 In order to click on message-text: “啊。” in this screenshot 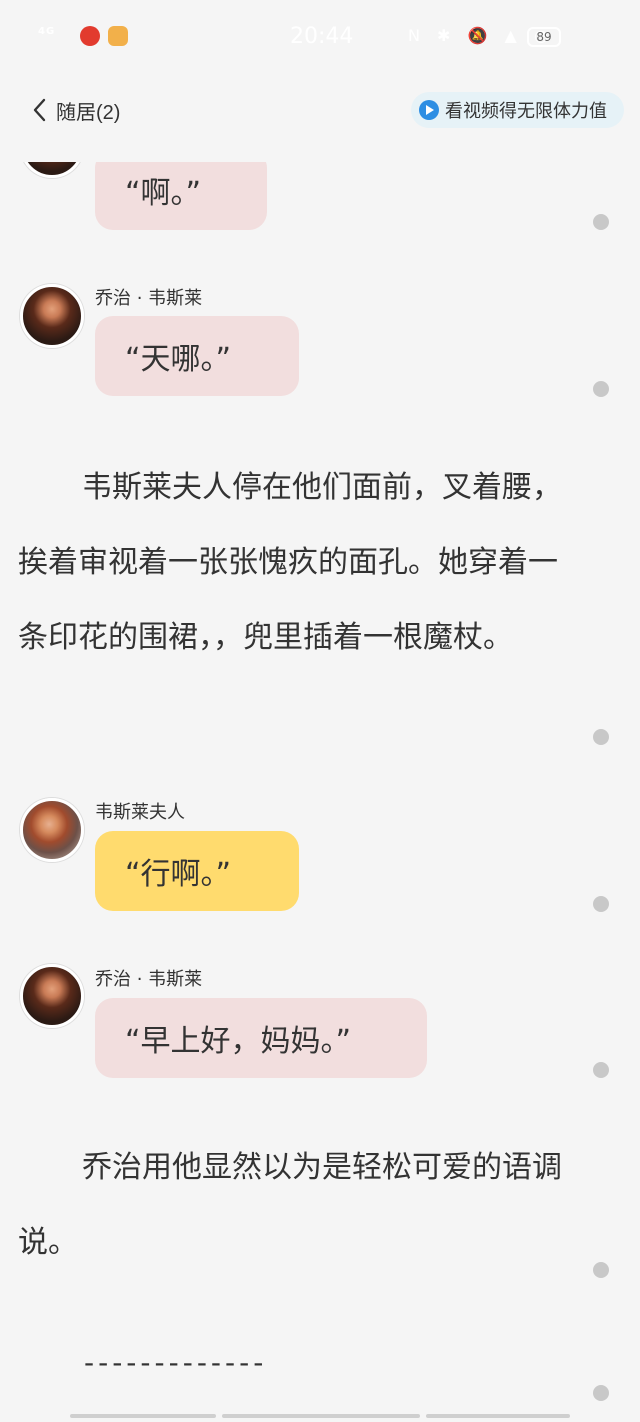, I will do `click(163, 193)`.